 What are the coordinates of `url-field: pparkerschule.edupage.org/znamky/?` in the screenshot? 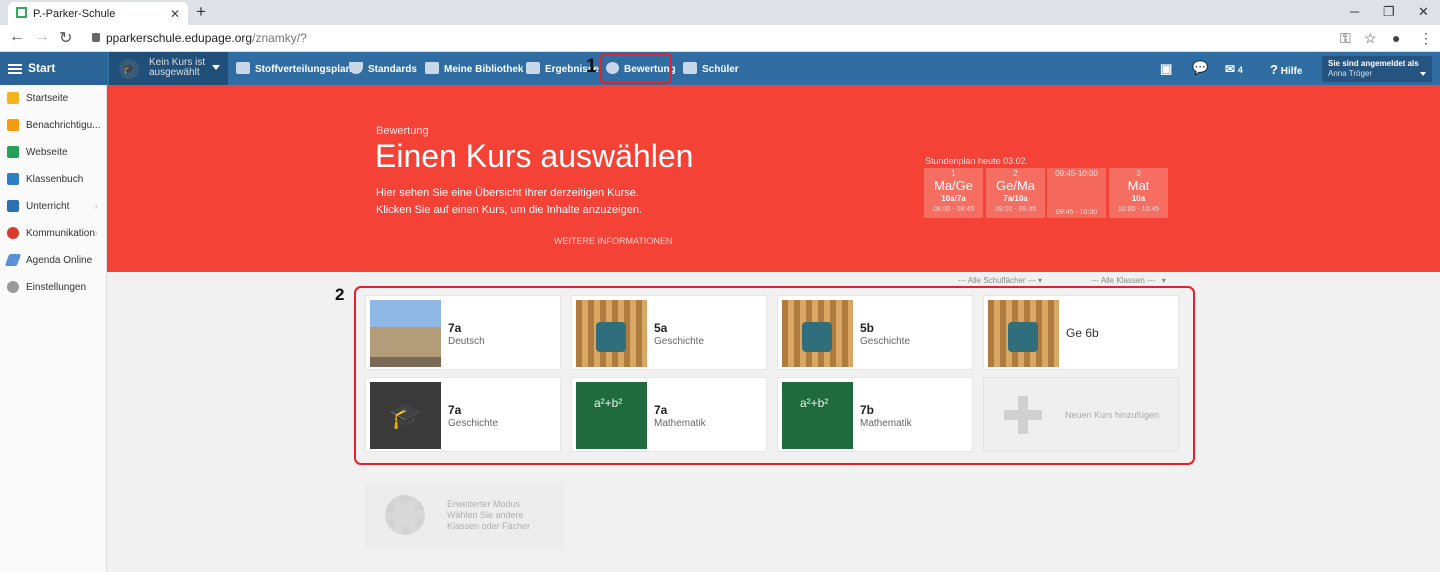 It's located at (736, 38).